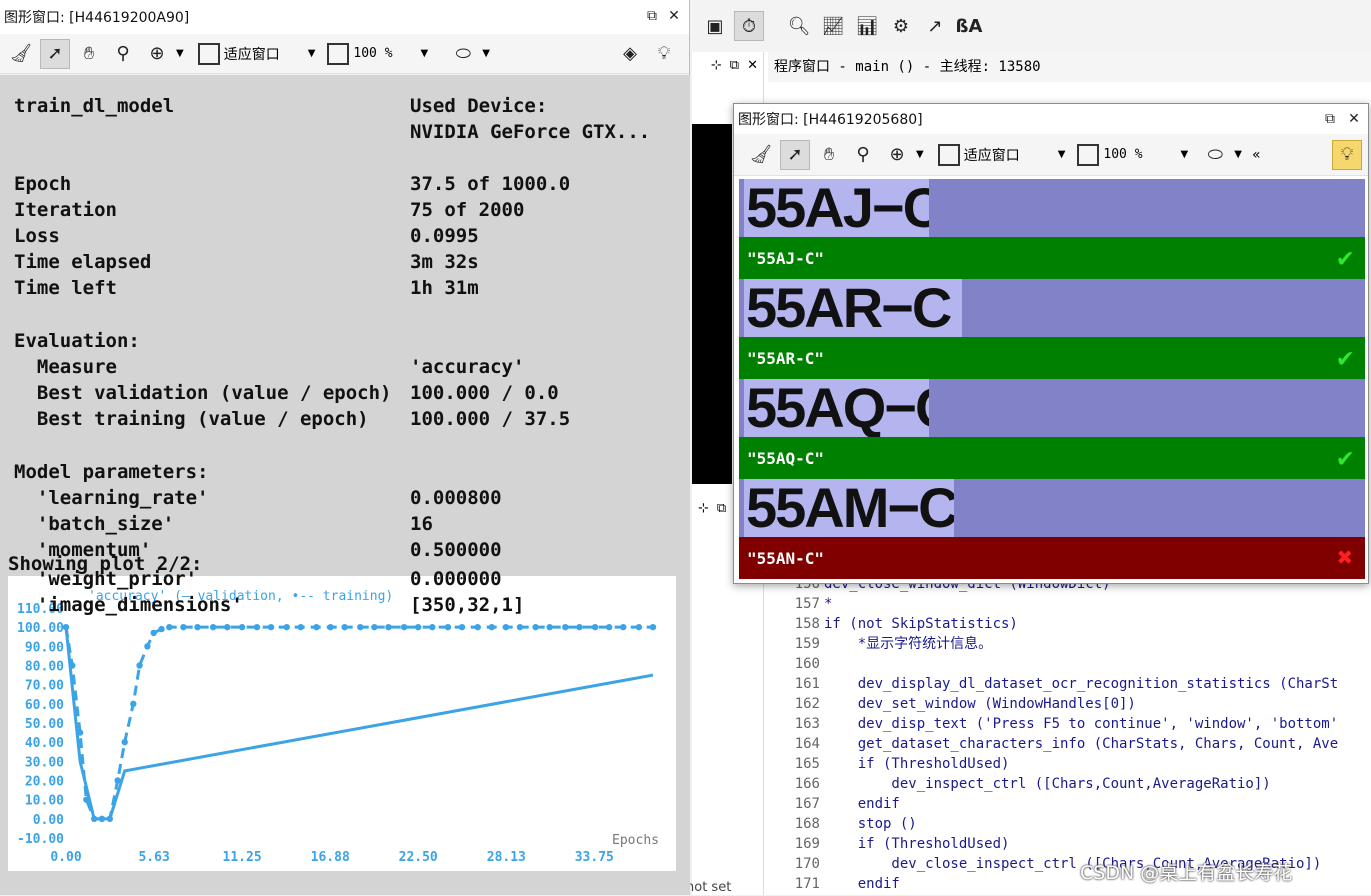  What do you see at coordinates (153, 857) in the screenshot?
I see `x-tick-label: 5.63` at bounding box center [153, 857].